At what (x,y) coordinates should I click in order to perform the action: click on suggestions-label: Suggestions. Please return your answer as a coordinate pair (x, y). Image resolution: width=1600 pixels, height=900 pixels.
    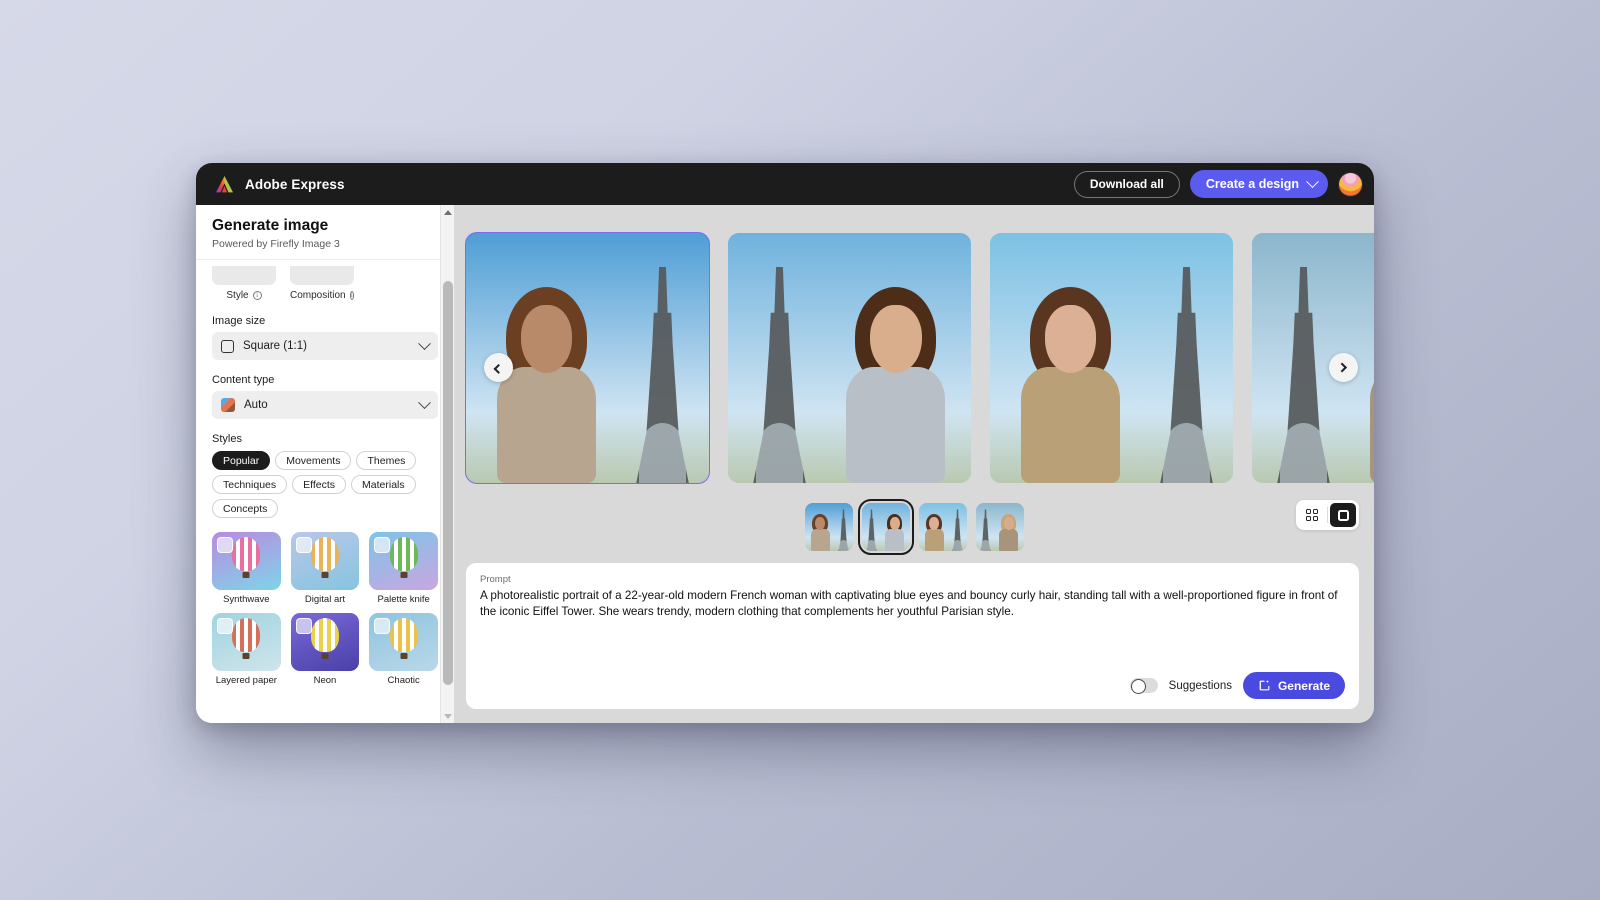
    Looking at the image, I should click on (1200, 685).